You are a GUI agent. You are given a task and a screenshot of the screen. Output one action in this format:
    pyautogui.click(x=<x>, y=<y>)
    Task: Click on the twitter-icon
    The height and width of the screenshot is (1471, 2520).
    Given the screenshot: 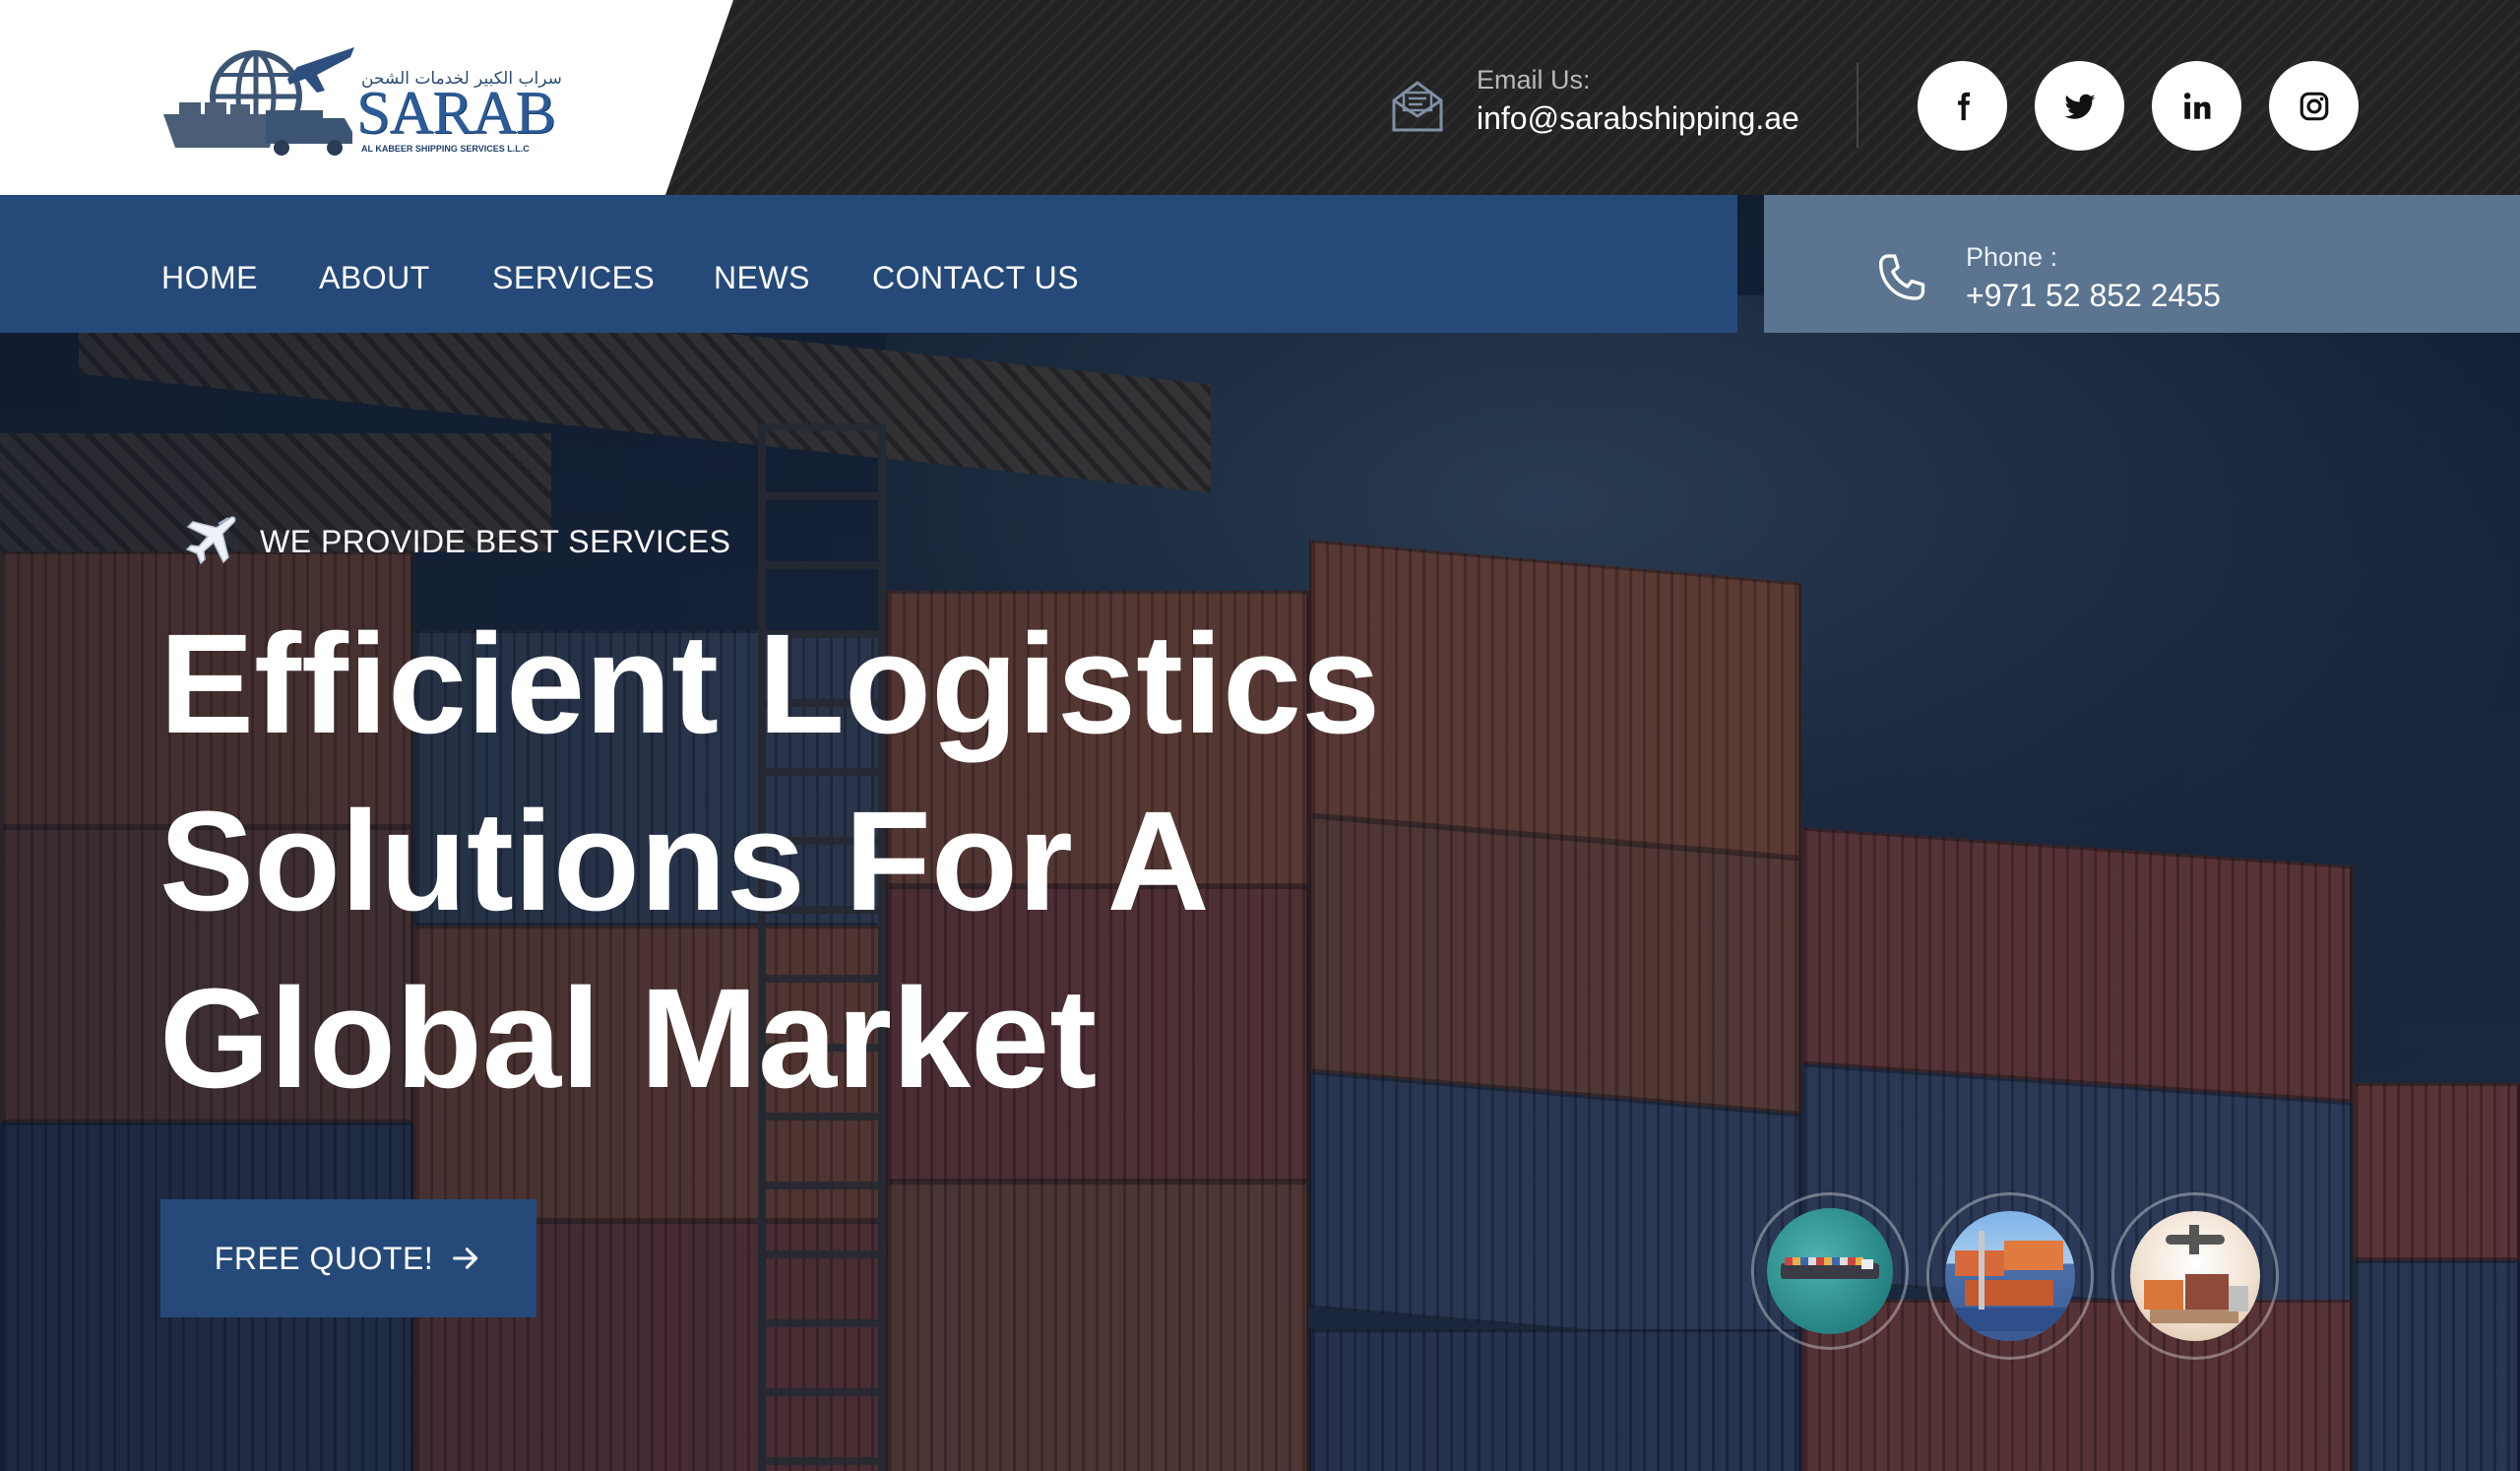 What is the action you would take?
    pyautogui.click(x=2079, y=106)
    